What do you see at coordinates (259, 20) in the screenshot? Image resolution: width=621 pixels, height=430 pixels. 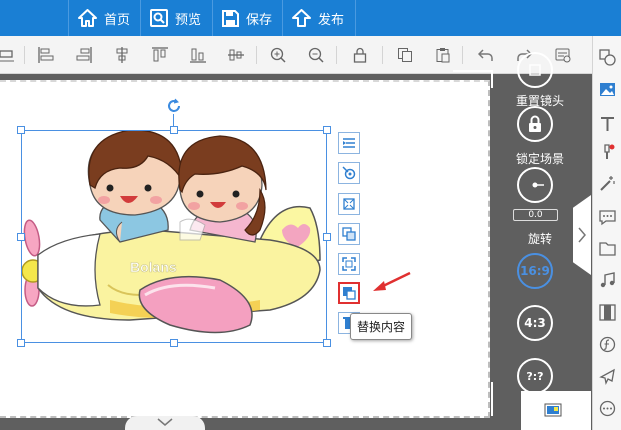 I see `save-label: 保存` at bounding box center [259, 20].